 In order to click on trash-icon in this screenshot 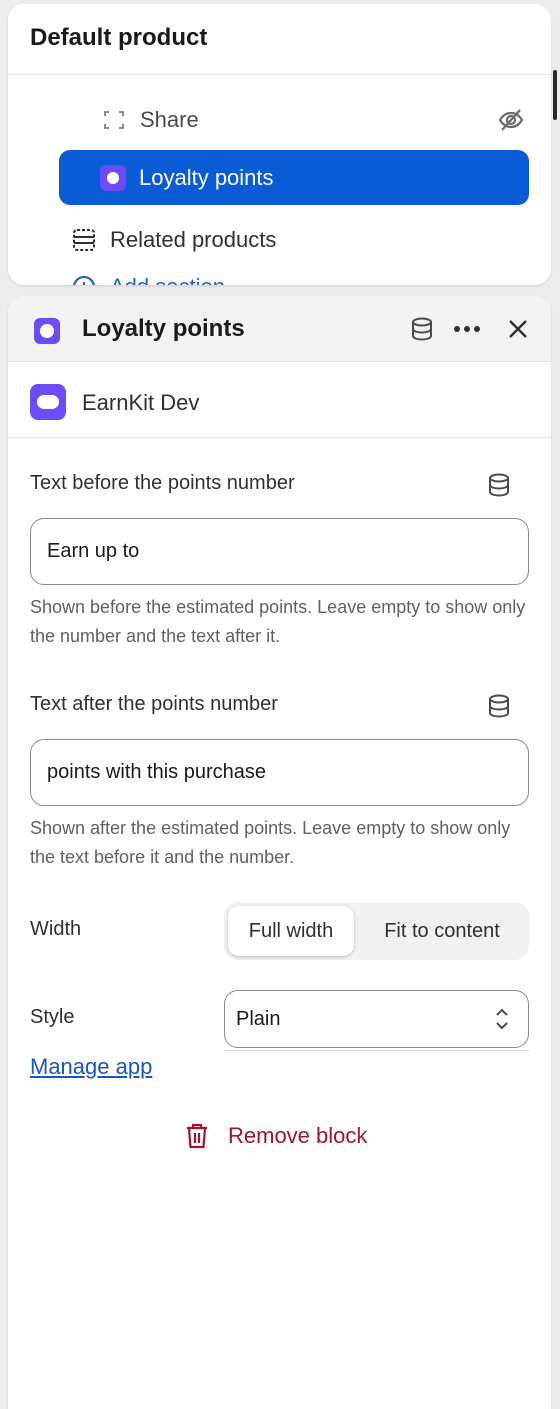, I will do `click(197, 1136)`.